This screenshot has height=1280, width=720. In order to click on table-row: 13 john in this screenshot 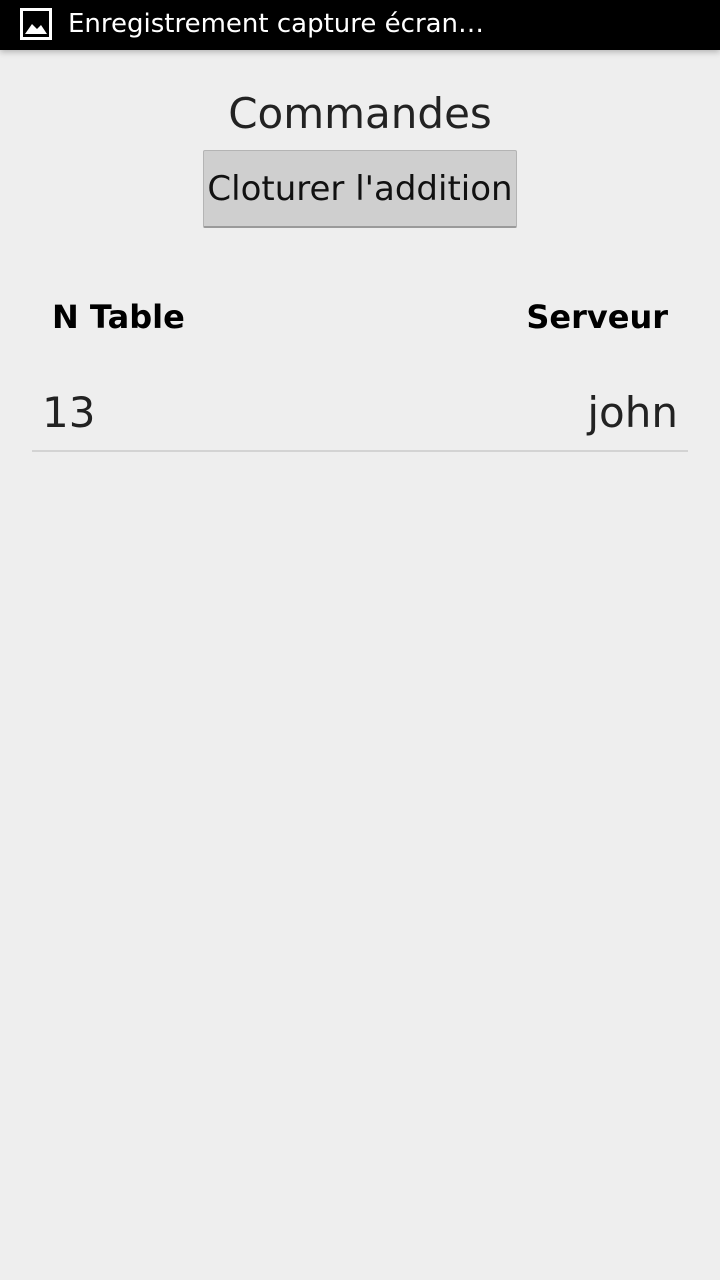, I will do `click(360, 411)`.